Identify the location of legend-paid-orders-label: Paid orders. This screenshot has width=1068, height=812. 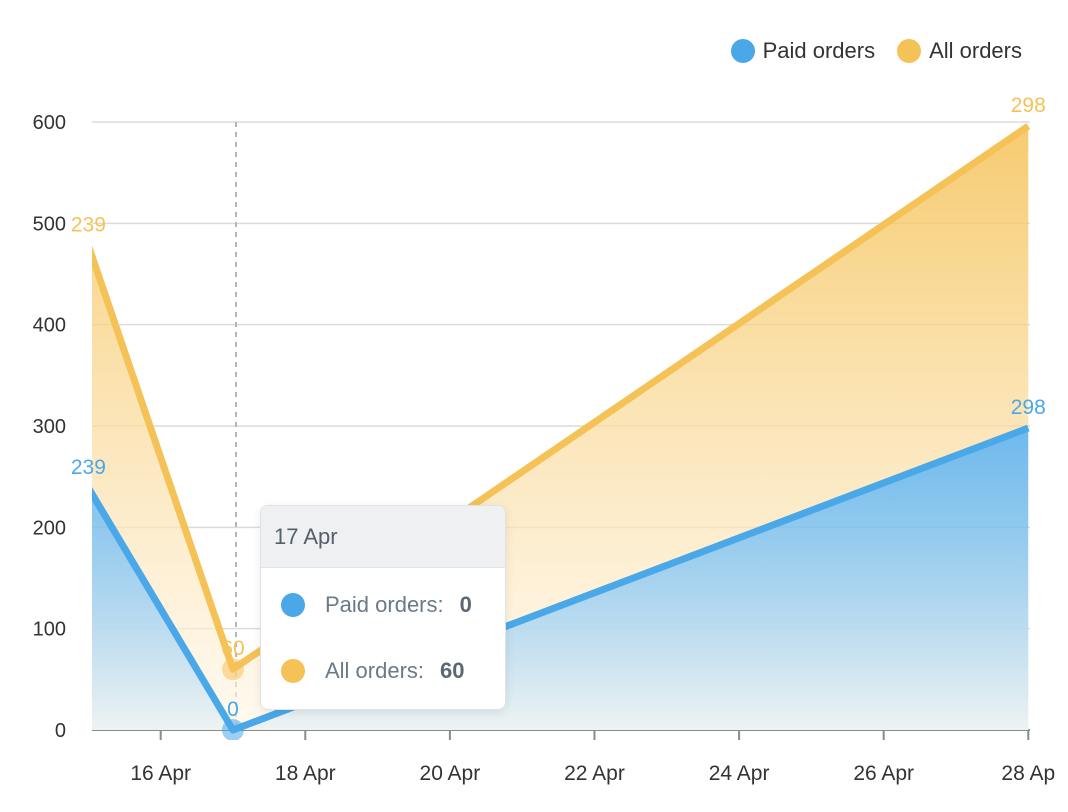
(819, 50).